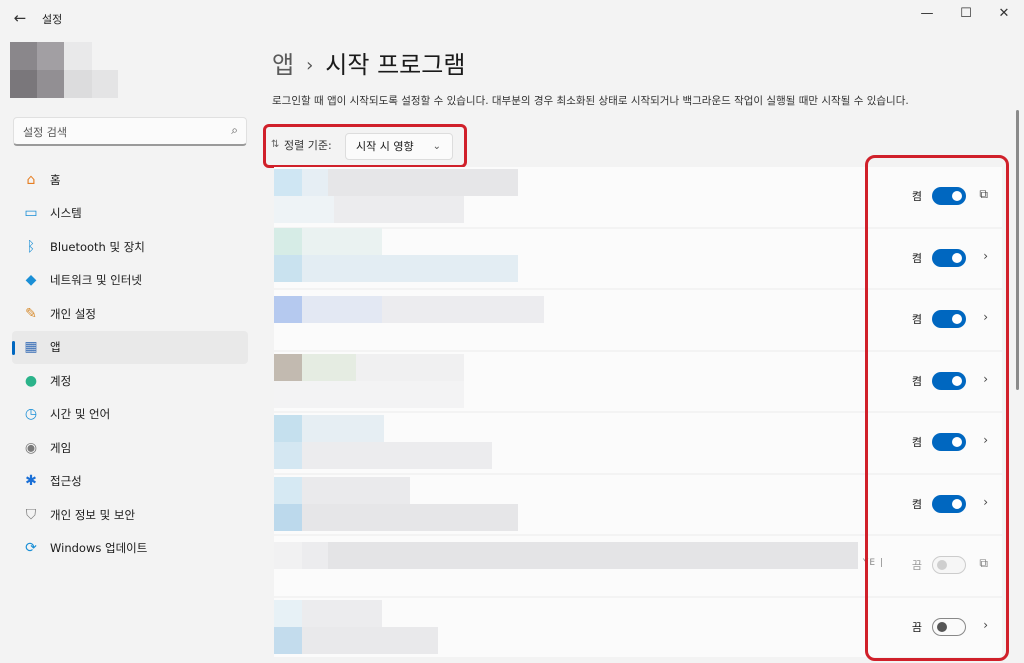 Image resolution: width=1024 pixels, height=663 pixels. What do you see at coordinates (52, 19) in the screenshot?
I see `window-title: 설정` at bounding box center [52, 19].